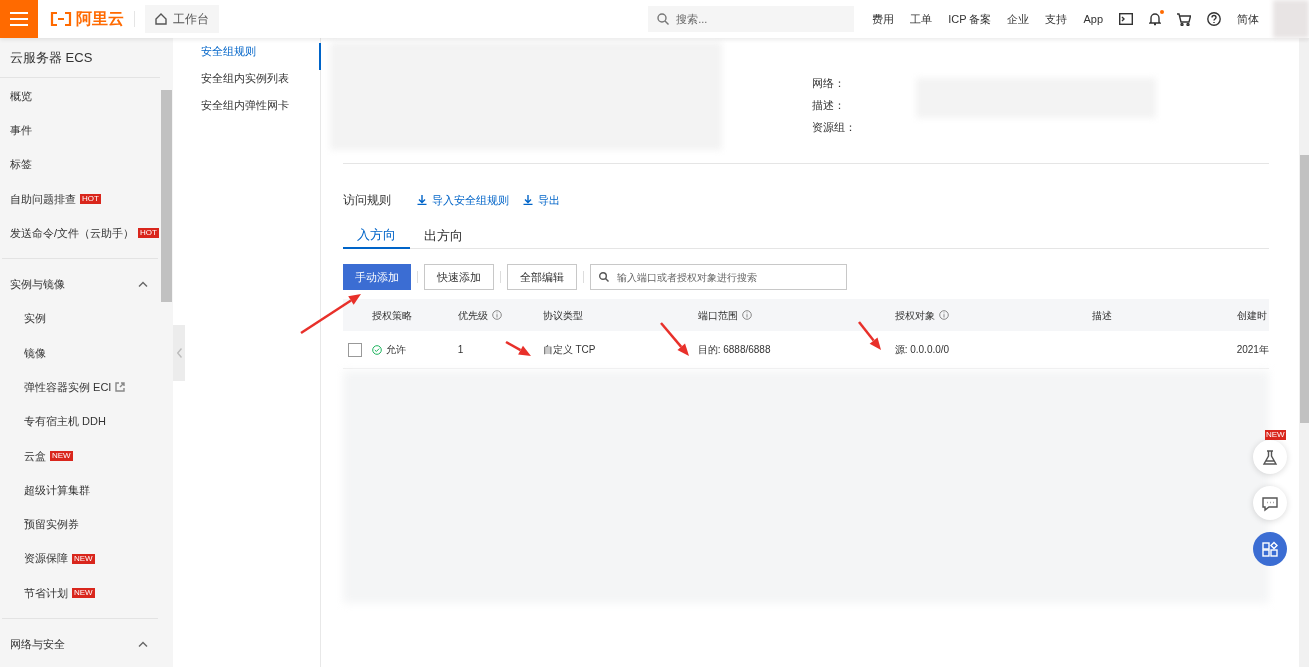 The width and height of the screenshot is (1309, 667). What do you see at coordinates (182, 19) in the screenshot?
I see `workbench-button: 工作台` at bounding box center [182, 19].